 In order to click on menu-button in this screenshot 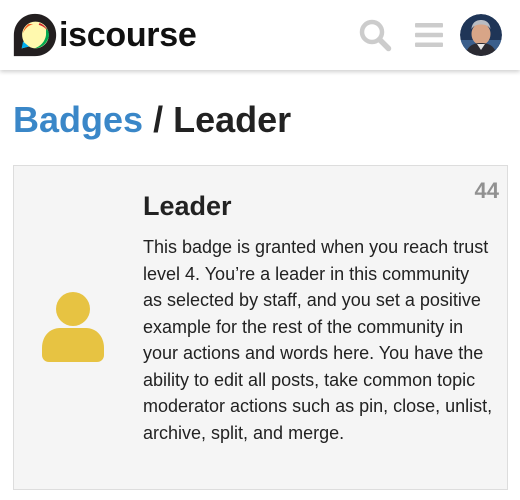, I will do `click(429, 35)`.